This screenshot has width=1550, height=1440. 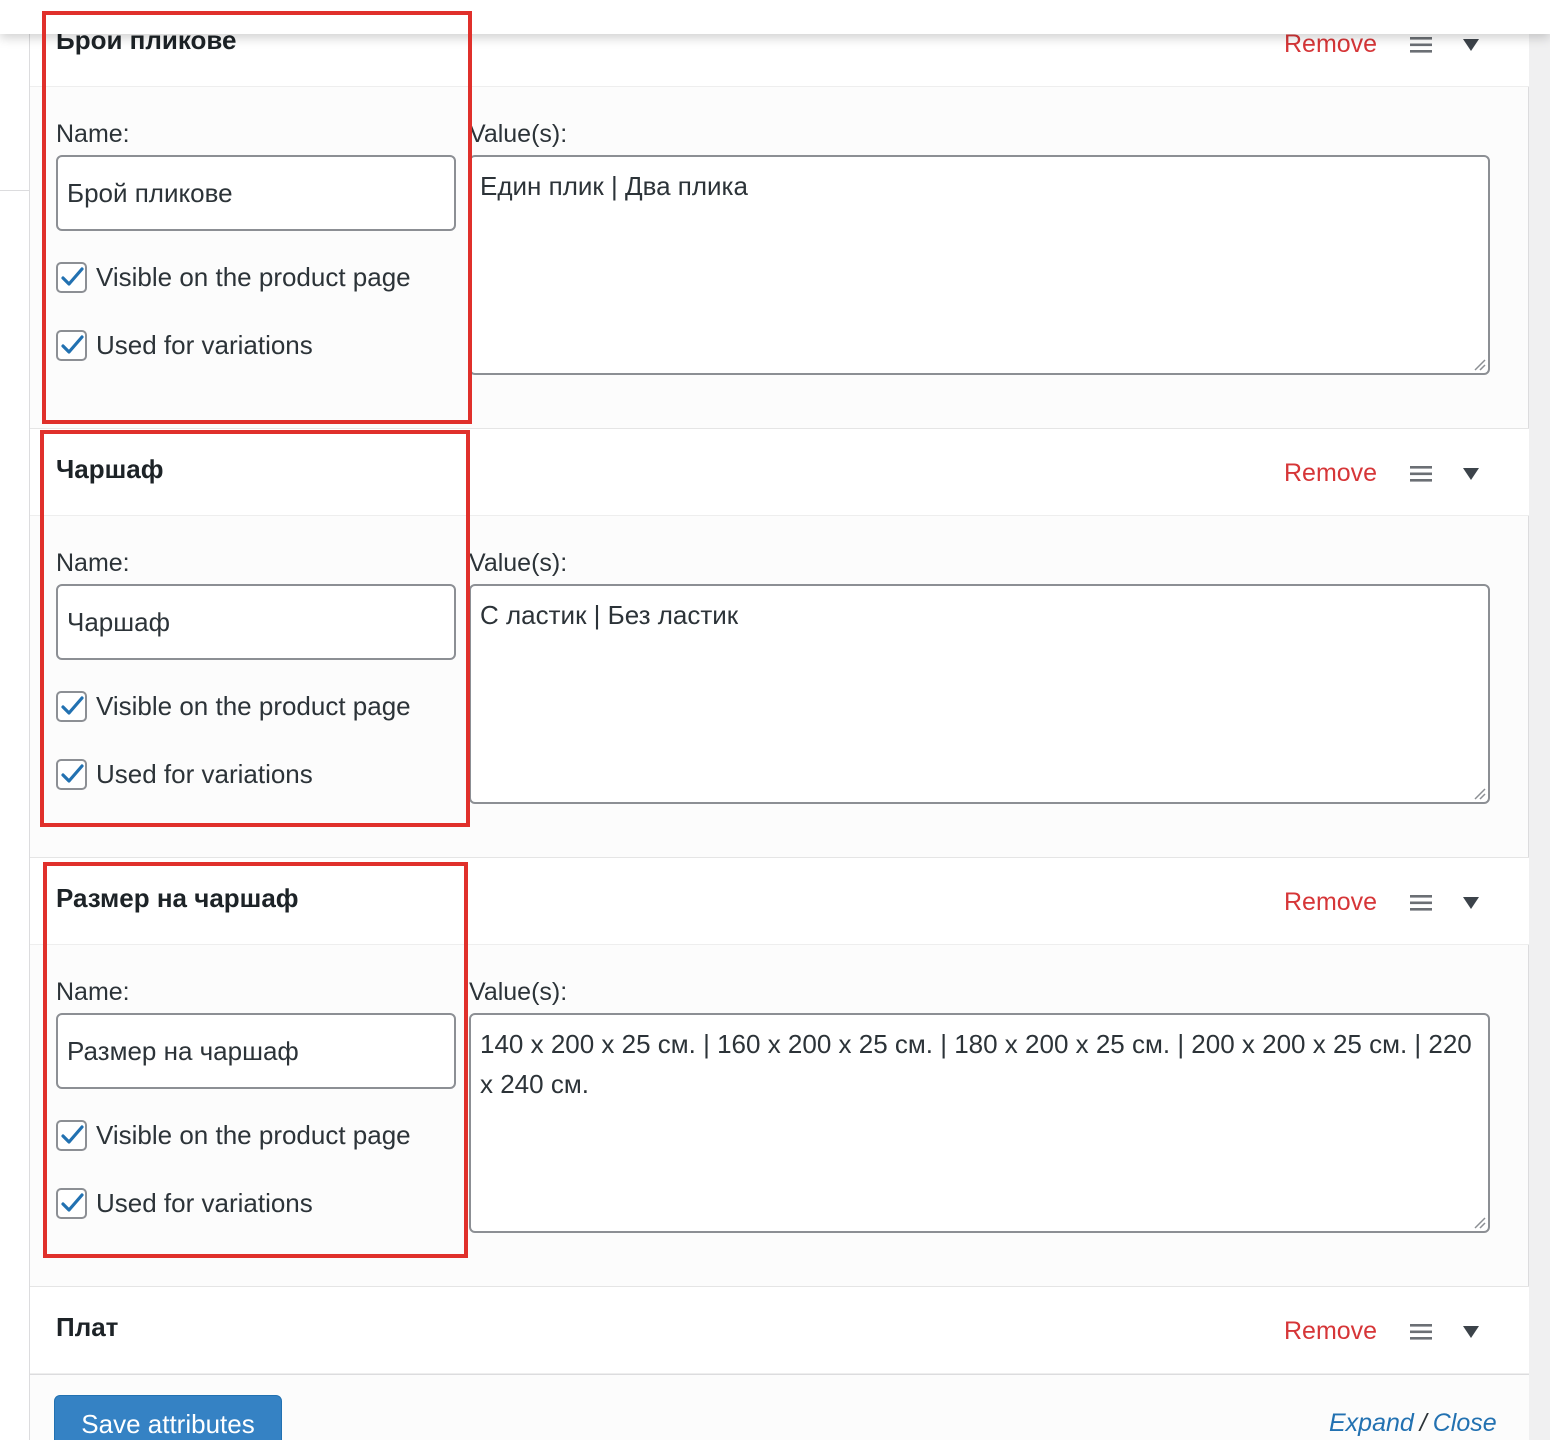 What do you see at coordinates (1371, 1423) in the screenshot?
I see `expand-link: Expand` at bounding box center [1371, 1423].